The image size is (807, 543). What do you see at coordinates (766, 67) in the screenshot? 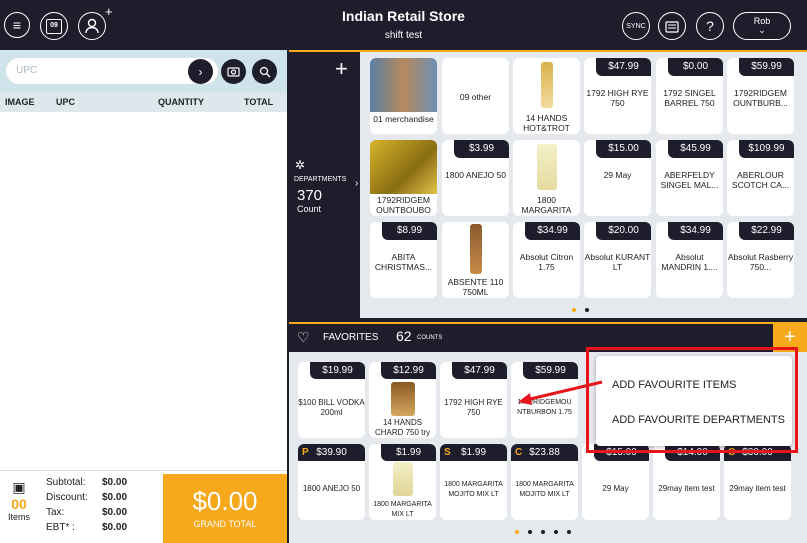
I see `price-badge: $59.99` at bounding box center [766, 67].